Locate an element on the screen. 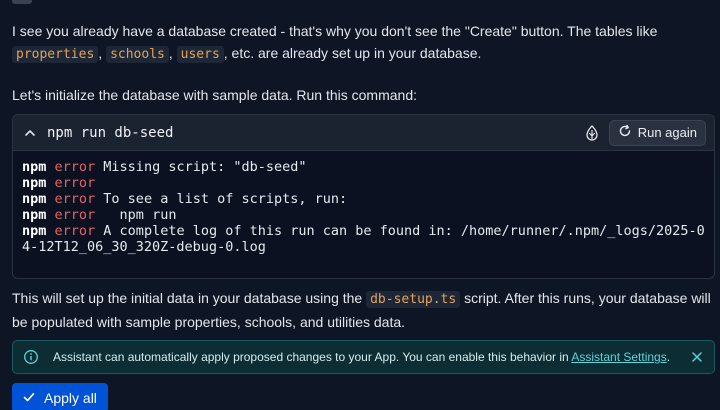  output-line-wrap: 4-12T12_06_30_320Z-debug-0.log is located at coordinates (144, 247).